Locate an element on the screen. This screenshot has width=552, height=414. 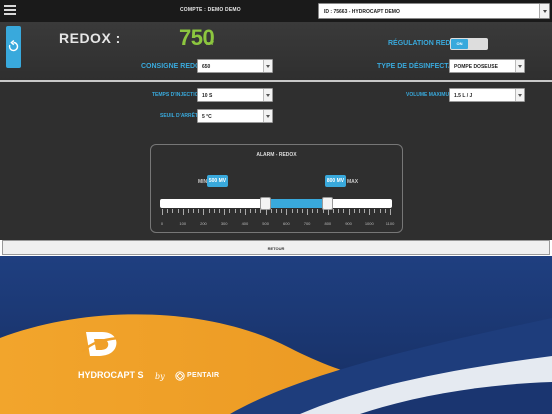
disinfectant-select: POMPE DOSEUSE is located at coordinates (487, 66).